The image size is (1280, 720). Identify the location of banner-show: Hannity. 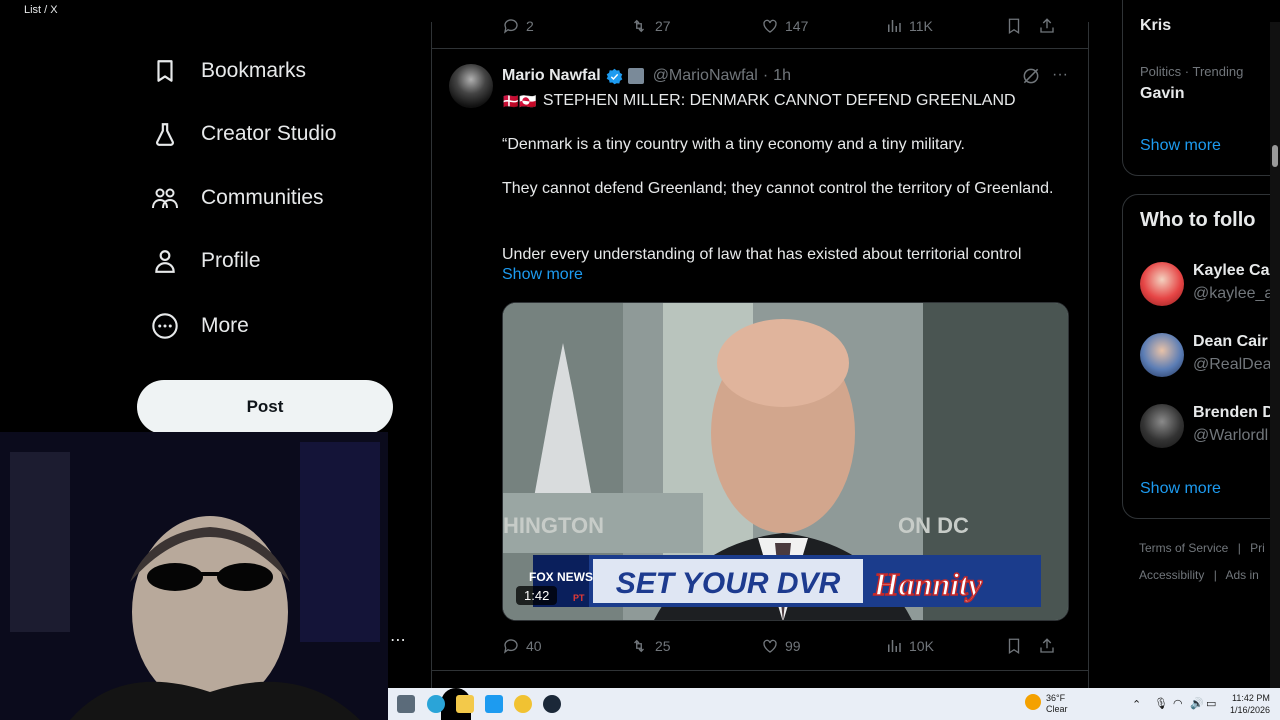
(928, 584).